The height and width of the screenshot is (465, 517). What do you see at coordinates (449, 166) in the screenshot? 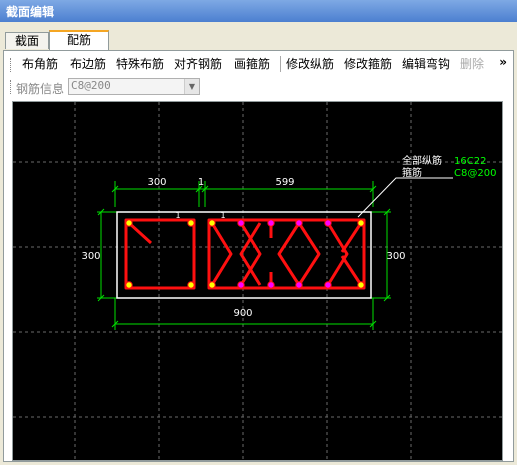
I see `rebar-annotation: 全部纵筋 16C22 箍筋 C8@200` at bounding box center [449, 166].